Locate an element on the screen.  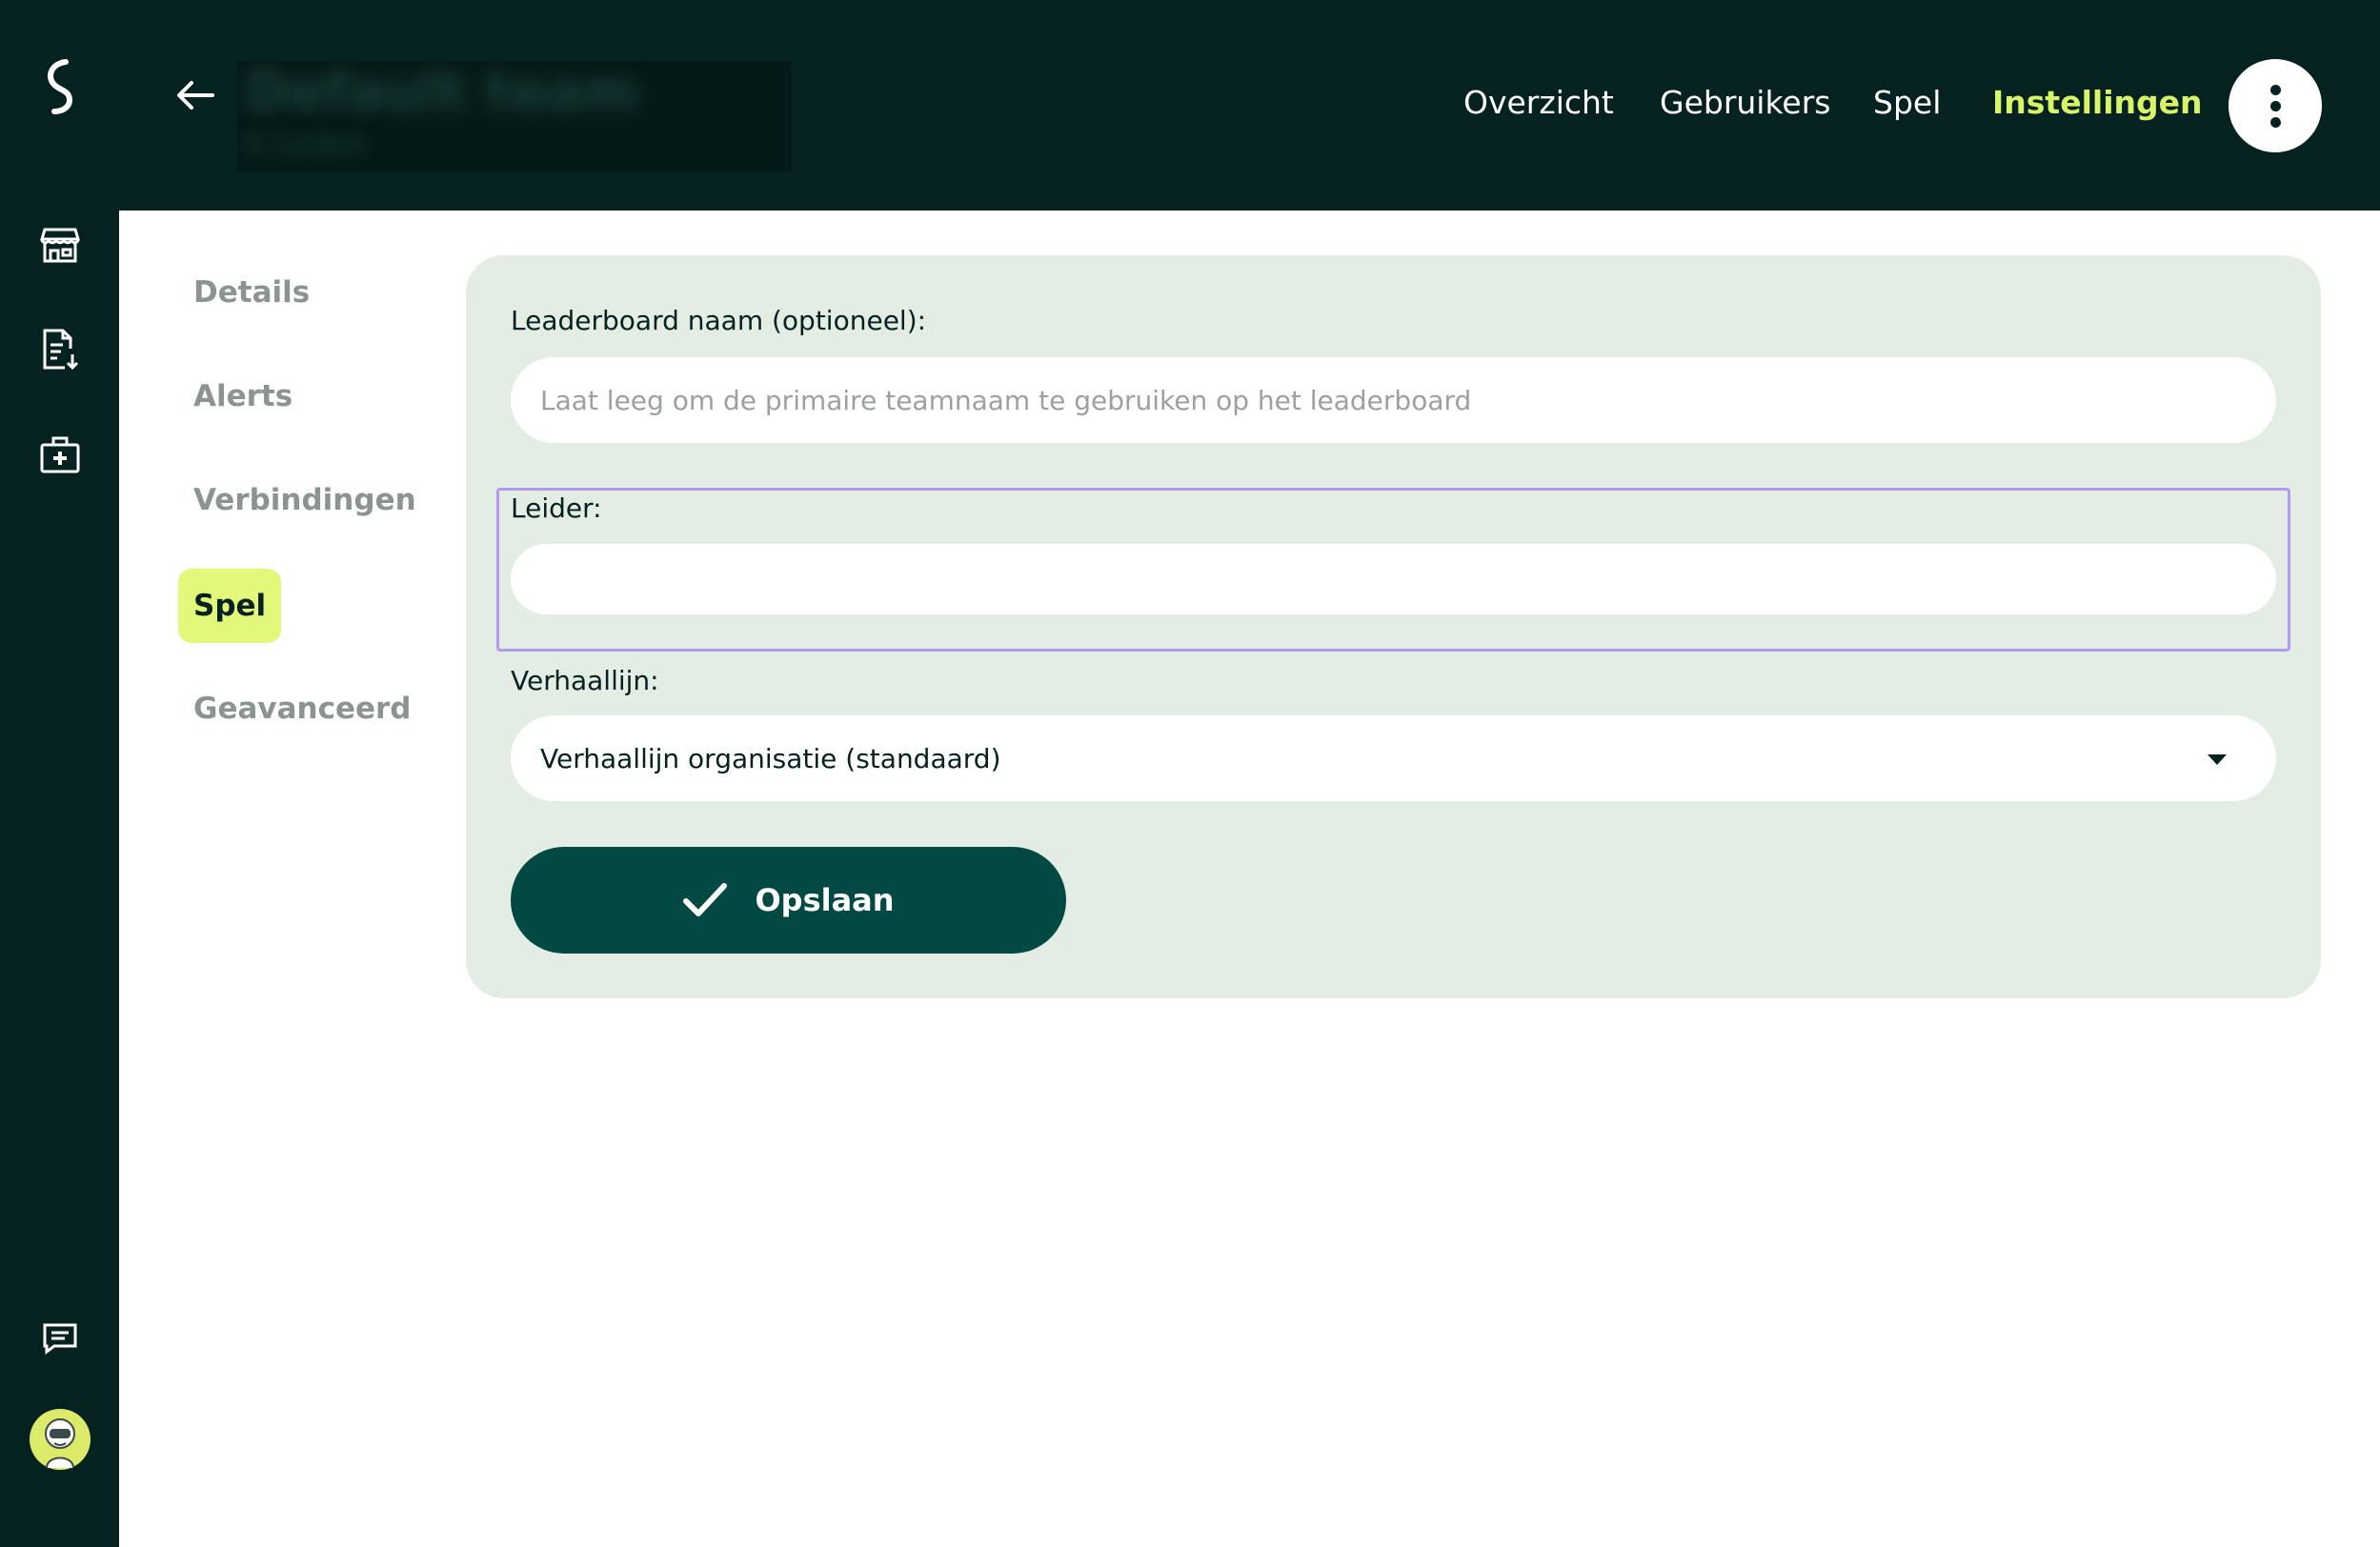
leider-label: Leider: is located at coordinates (556, 508).